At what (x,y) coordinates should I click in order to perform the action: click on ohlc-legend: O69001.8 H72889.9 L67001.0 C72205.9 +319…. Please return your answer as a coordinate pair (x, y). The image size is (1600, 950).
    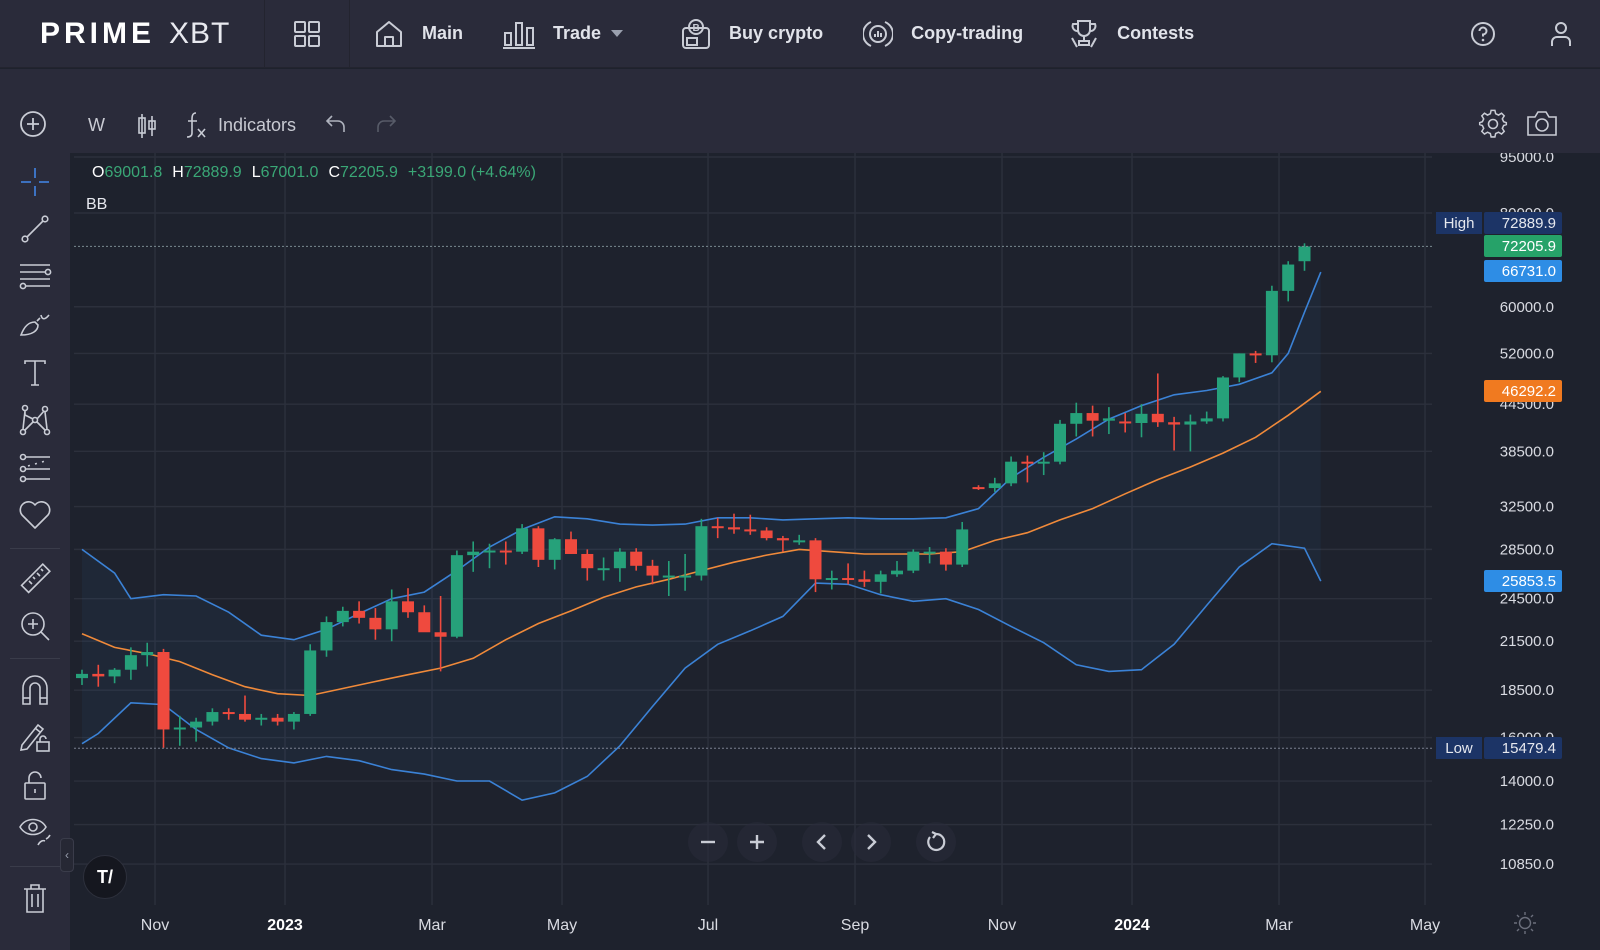
    Looking at the image, I should click on (316, 173).